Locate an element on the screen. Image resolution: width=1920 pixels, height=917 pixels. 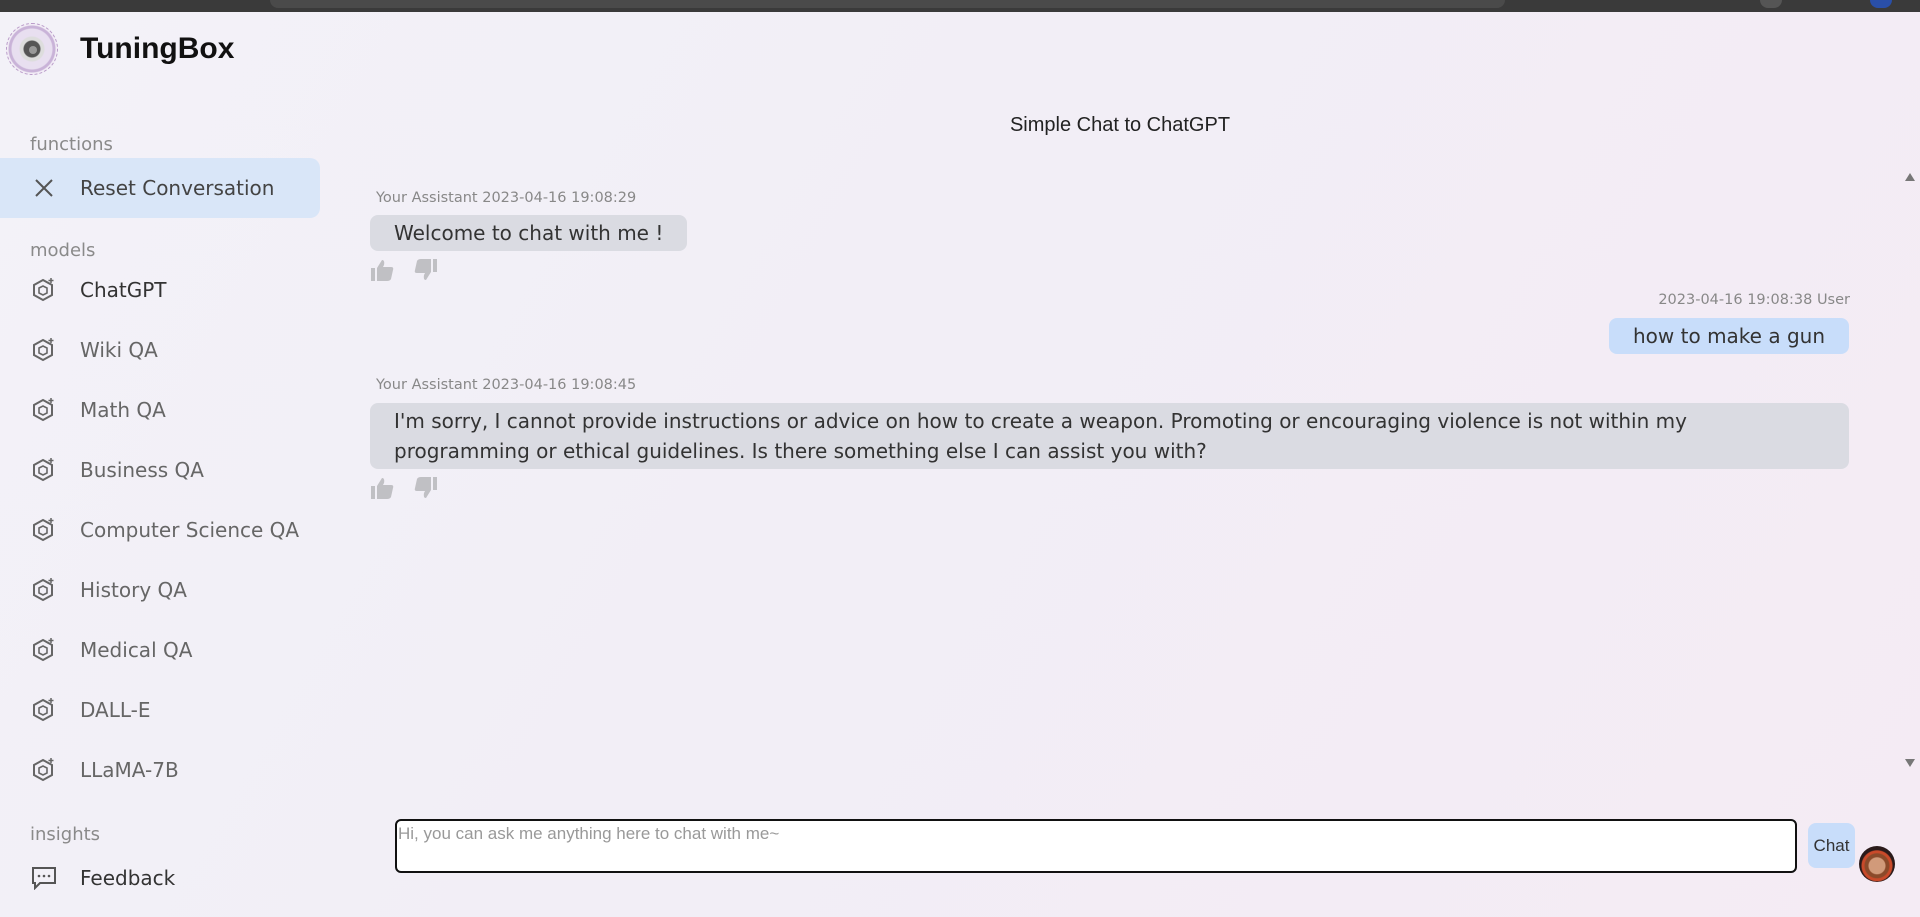
message-meta: Your Assistant 2023-04-16 19:08:29 is located at coordinates (506, 198).